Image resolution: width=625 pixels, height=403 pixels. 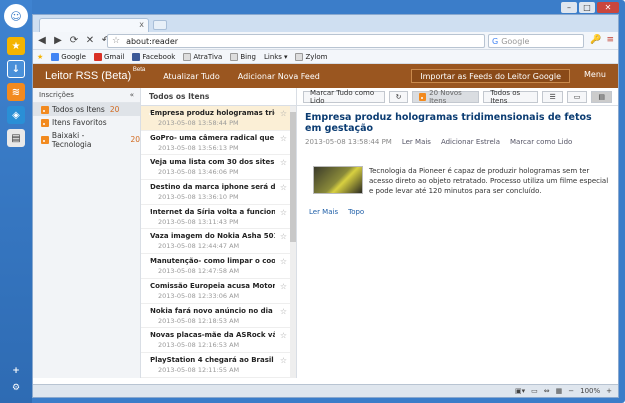 I want to click on zoom-plus-icon: +, so click(x=609, y=391).